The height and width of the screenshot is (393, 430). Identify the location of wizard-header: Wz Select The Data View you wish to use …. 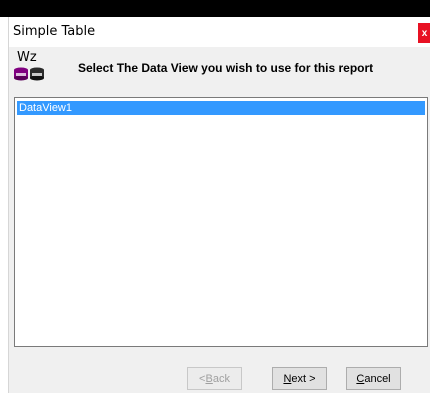
(219, 67).